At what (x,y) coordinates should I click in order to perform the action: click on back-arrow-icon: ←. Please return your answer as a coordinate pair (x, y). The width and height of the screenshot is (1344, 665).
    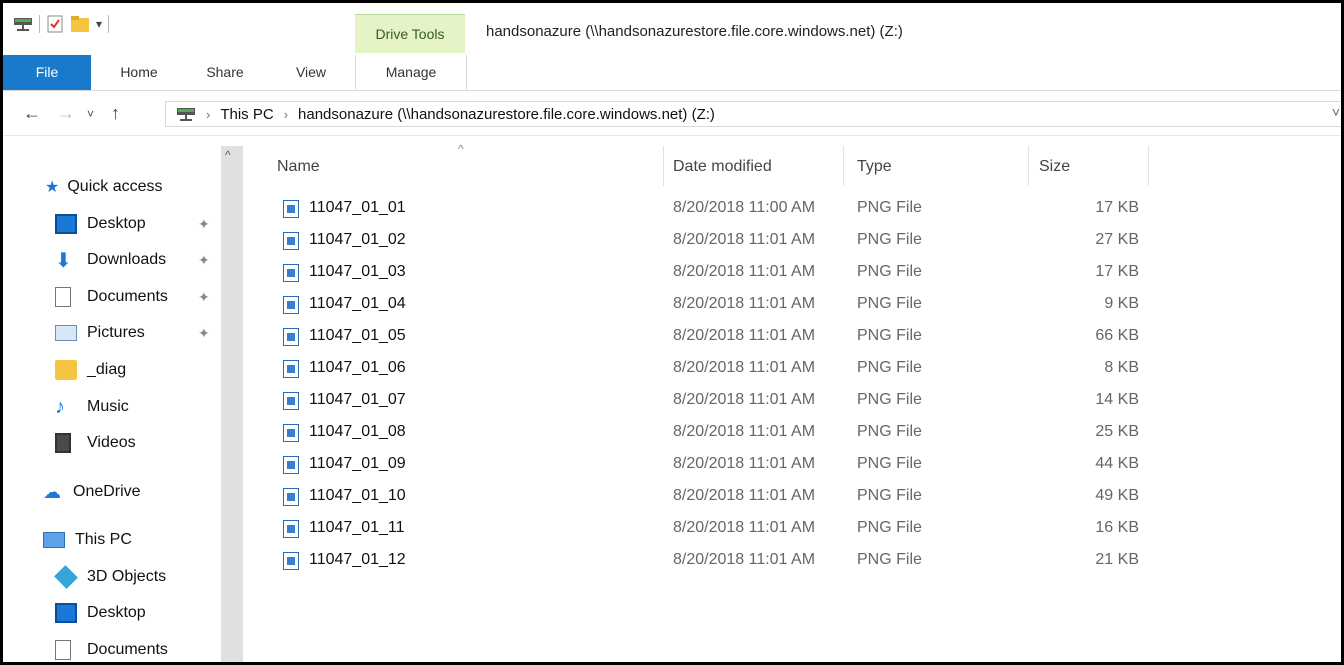
    Looking at the image, I should click on (32, 113).